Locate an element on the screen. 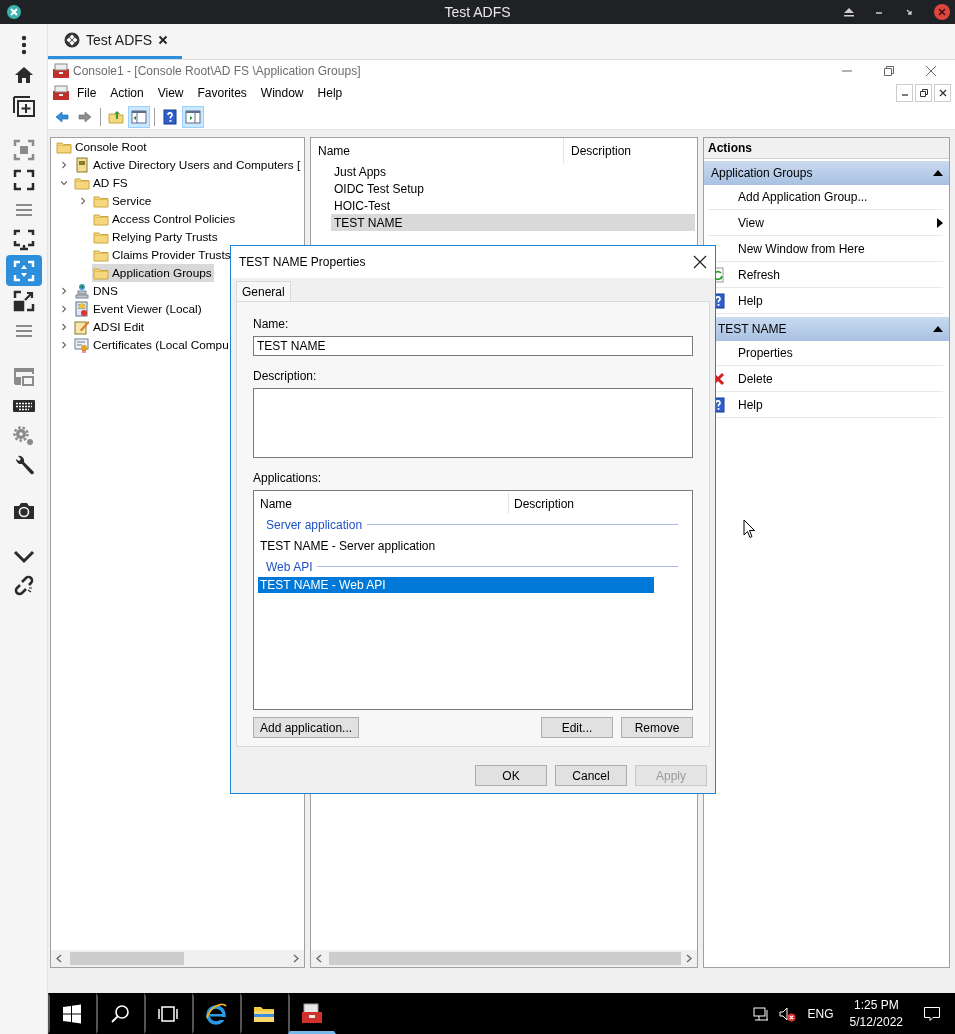 The height and width of the screenshot is (1034, 955). submenu-arrow-icon is located at coordinates (940, 223).